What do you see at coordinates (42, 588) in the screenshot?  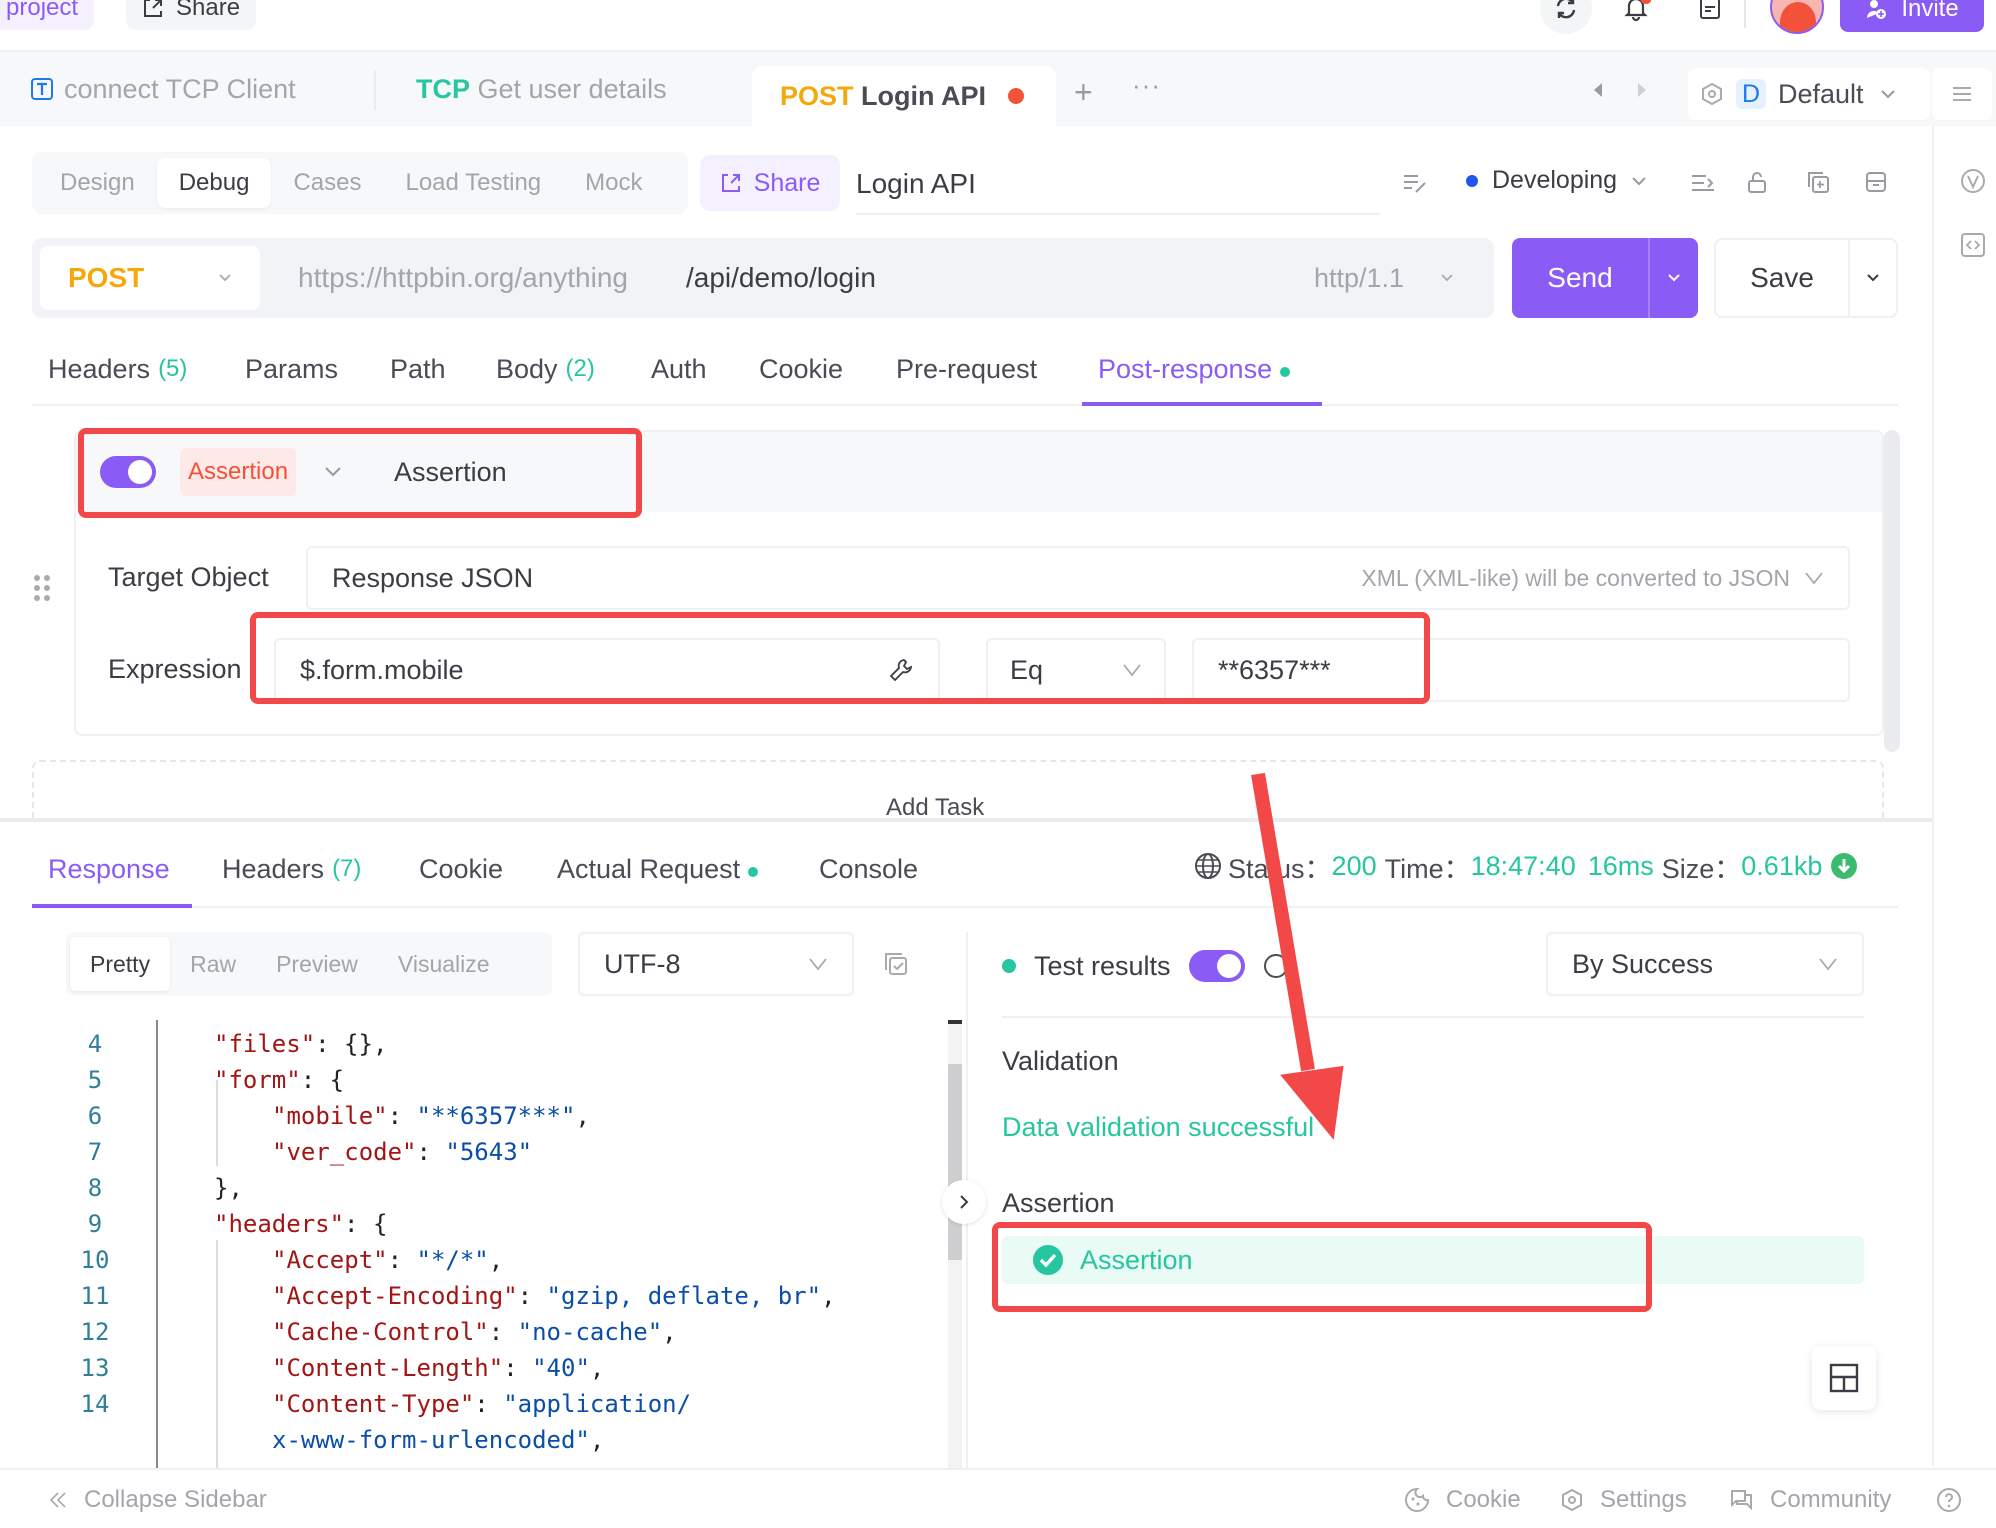 I see `drag-handle-icon` at bounding box center [42, 588].